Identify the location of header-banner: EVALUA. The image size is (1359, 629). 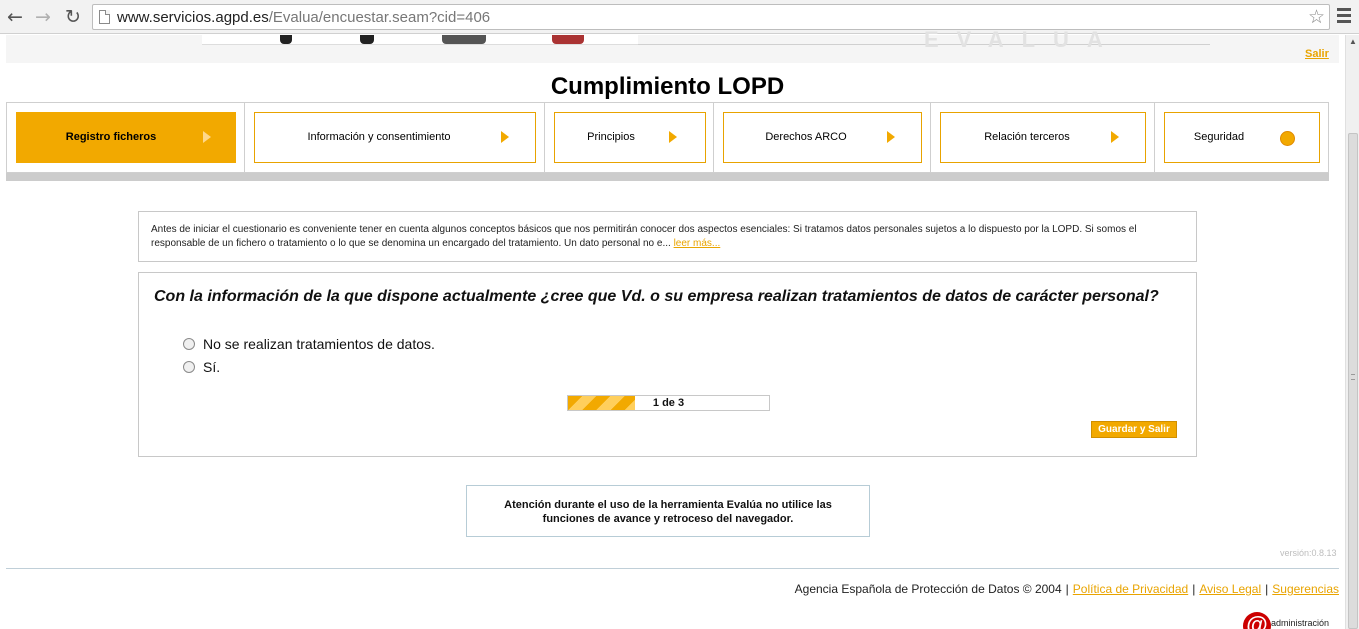
(672, 45).